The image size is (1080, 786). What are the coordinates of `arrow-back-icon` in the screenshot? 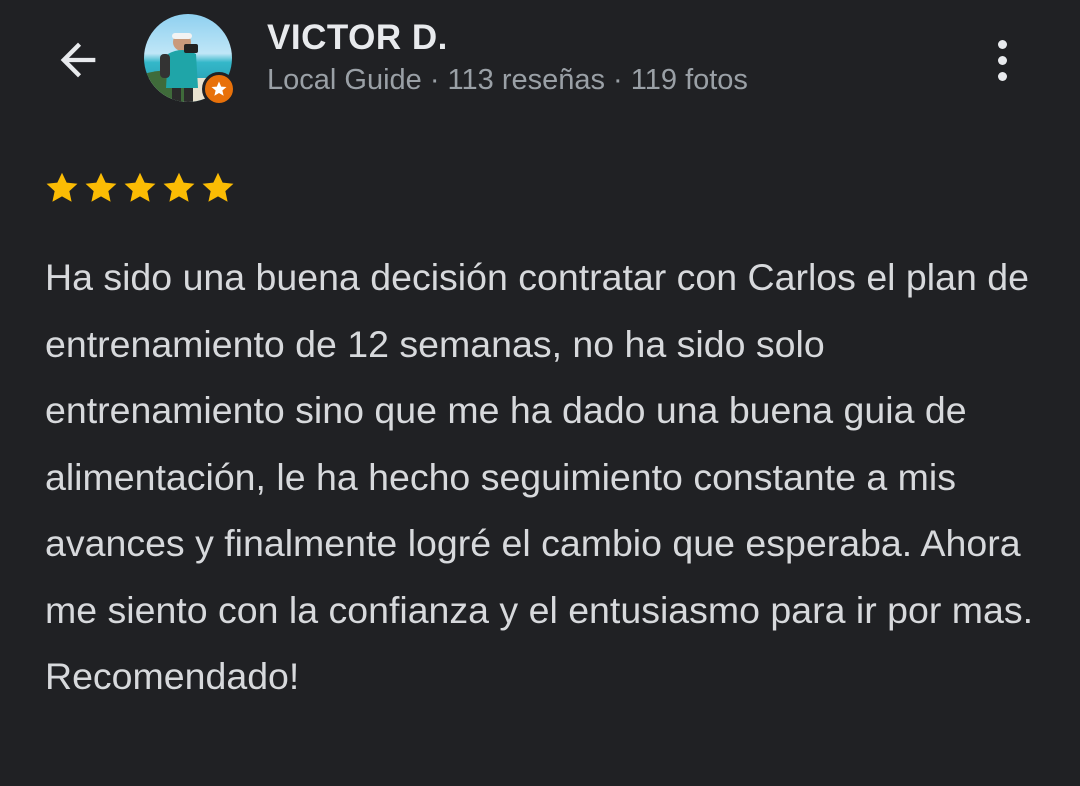 It's located at (78, 60).